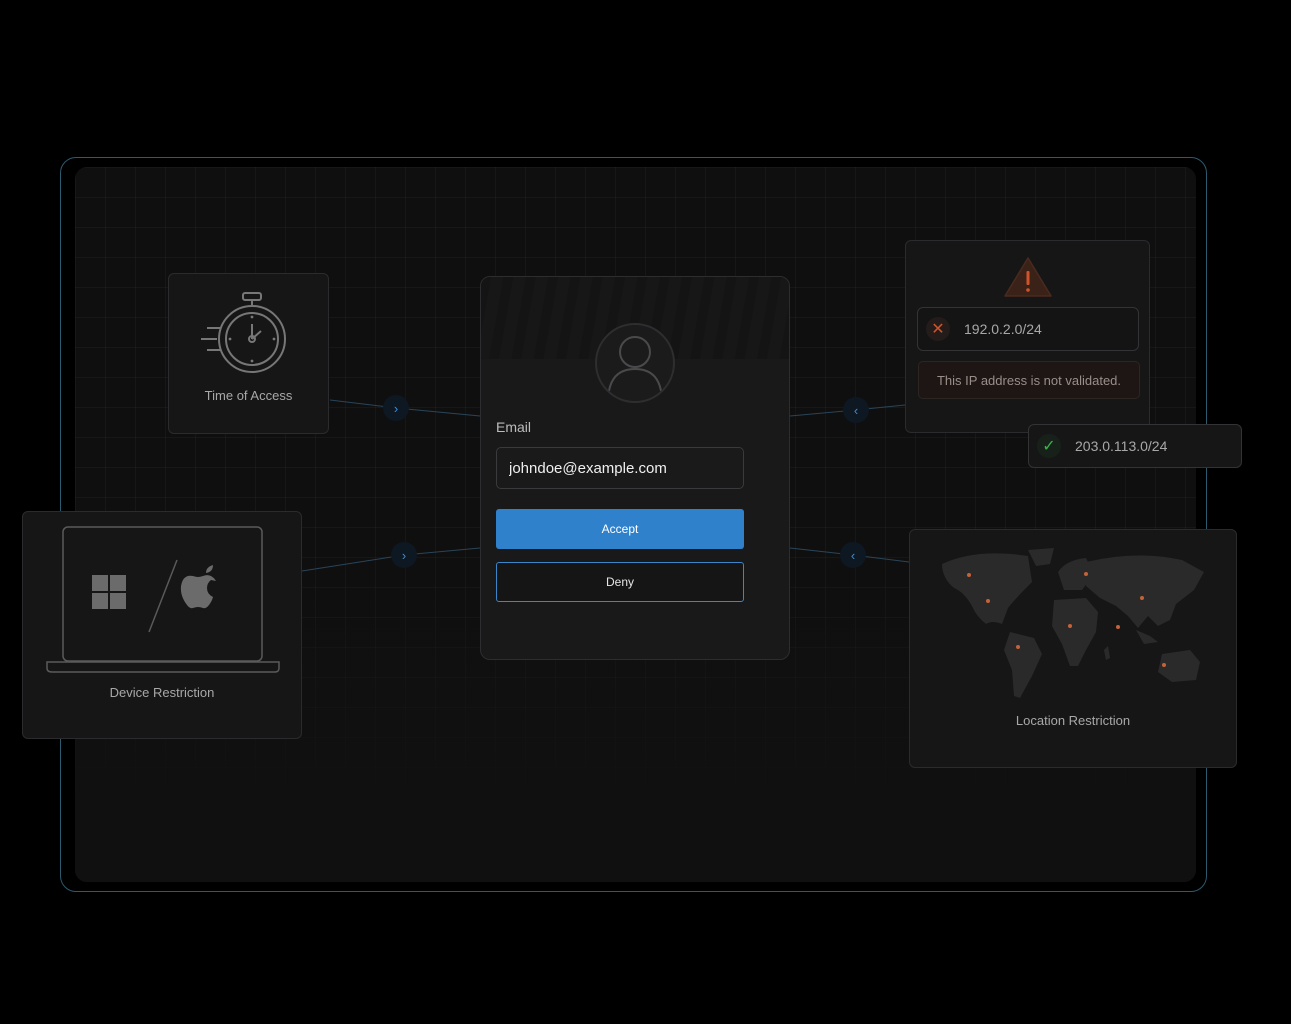 The width and height of the screenshot is (1291, 1024). Describe the element at coordinates (1028, 277) in the screenshot. I see `warning-icon` at that location.